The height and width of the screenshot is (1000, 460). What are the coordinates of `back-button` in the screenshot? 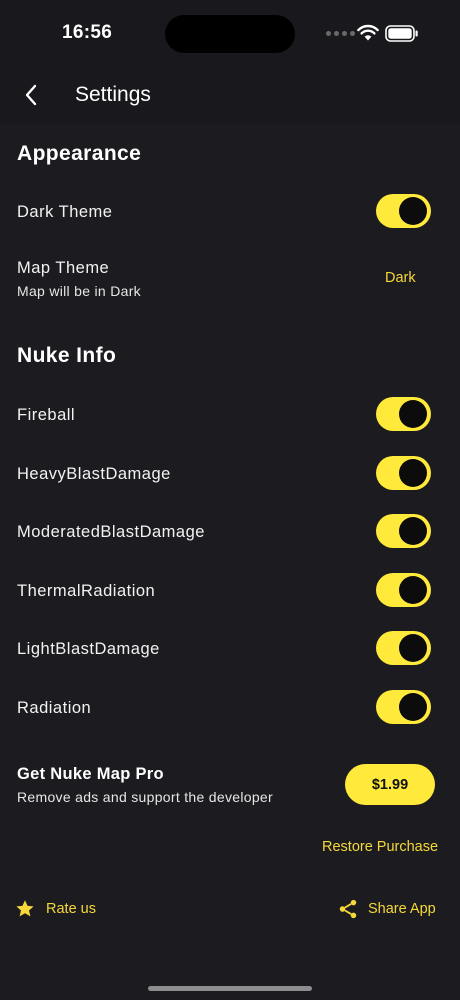 It's located at (31, 95).